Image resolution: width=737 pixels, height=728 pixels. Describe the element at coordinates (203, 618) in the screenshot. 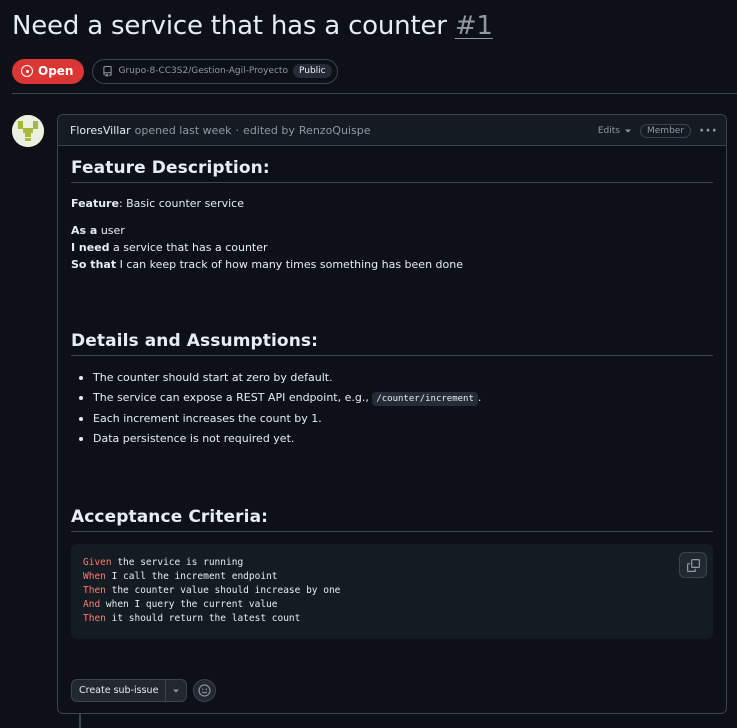

I see `code-text: it should return the latest count` at that location.